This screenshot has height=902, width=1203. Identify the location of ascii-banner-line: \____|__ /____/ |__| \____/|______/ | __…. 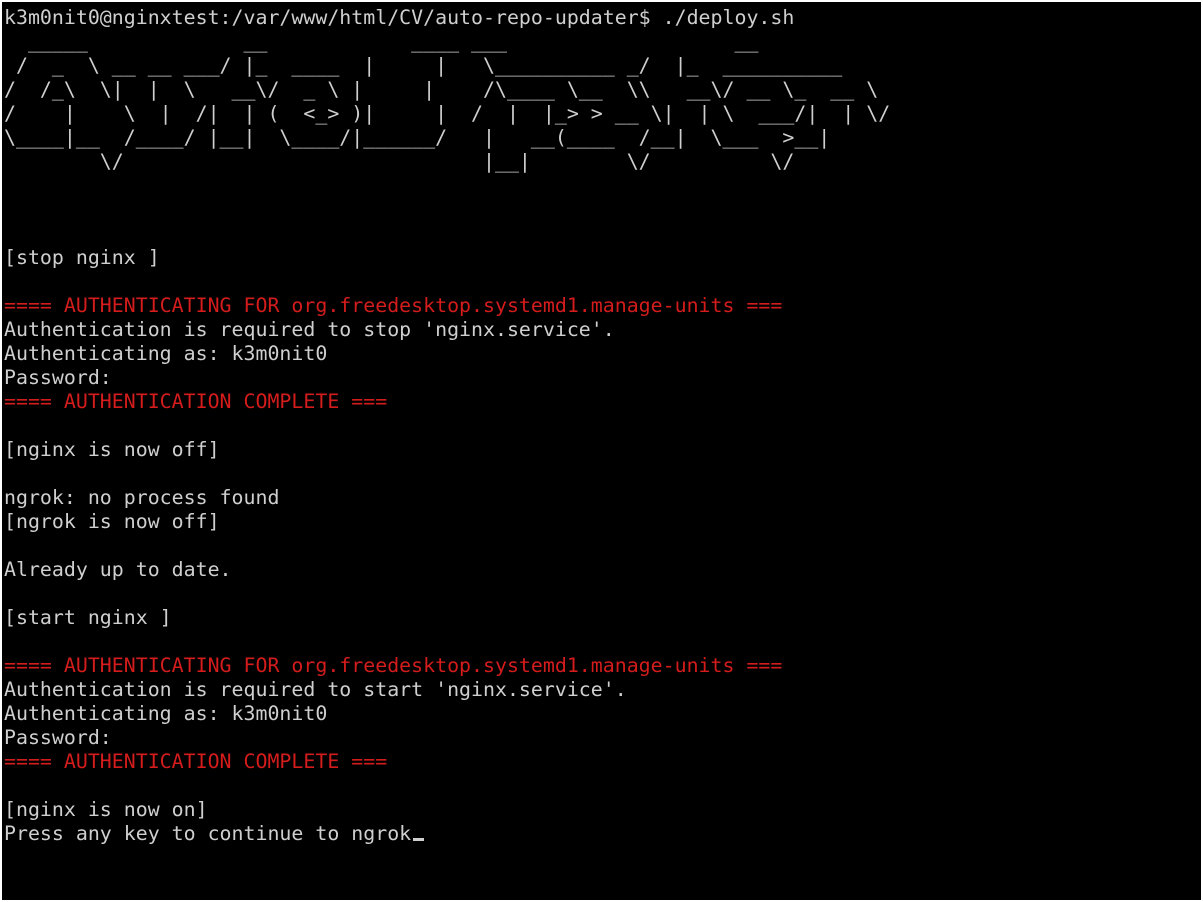
(417, 137).